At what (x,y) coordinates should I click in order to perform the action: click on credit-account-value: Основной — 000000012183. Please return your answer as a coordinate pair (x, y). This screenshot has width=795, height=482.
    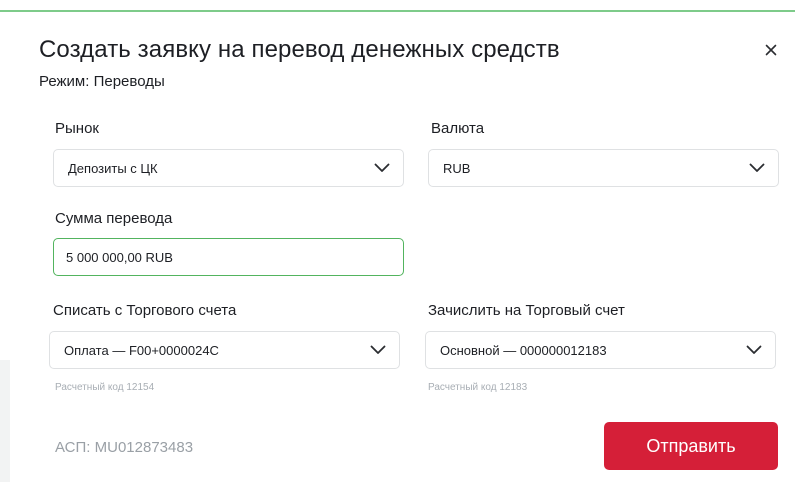
    Looking at the image, I should click on (523, 350).